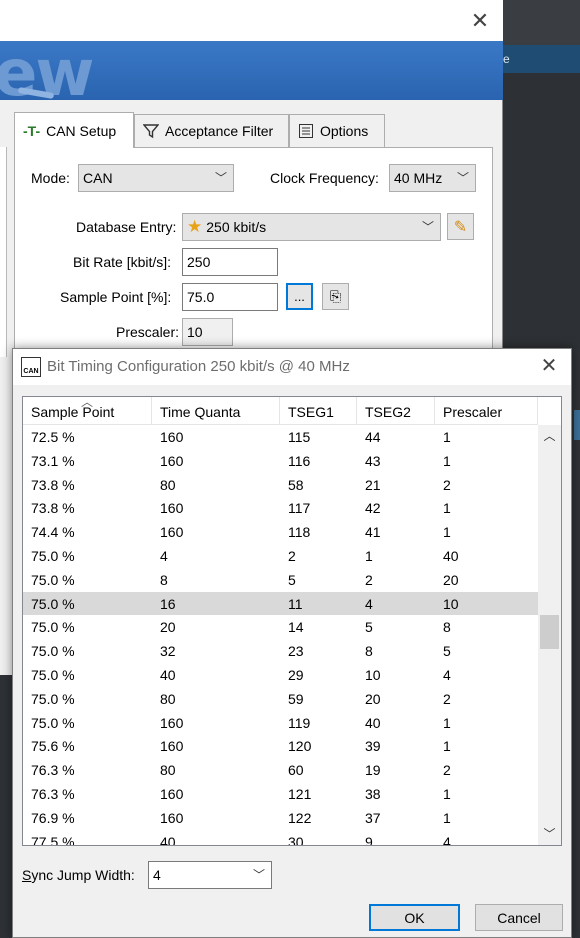  Describe the element at coordinates (87, 411) in the screenshot. I see `column-header-sample-point: ︿ Sample Point` at that location.